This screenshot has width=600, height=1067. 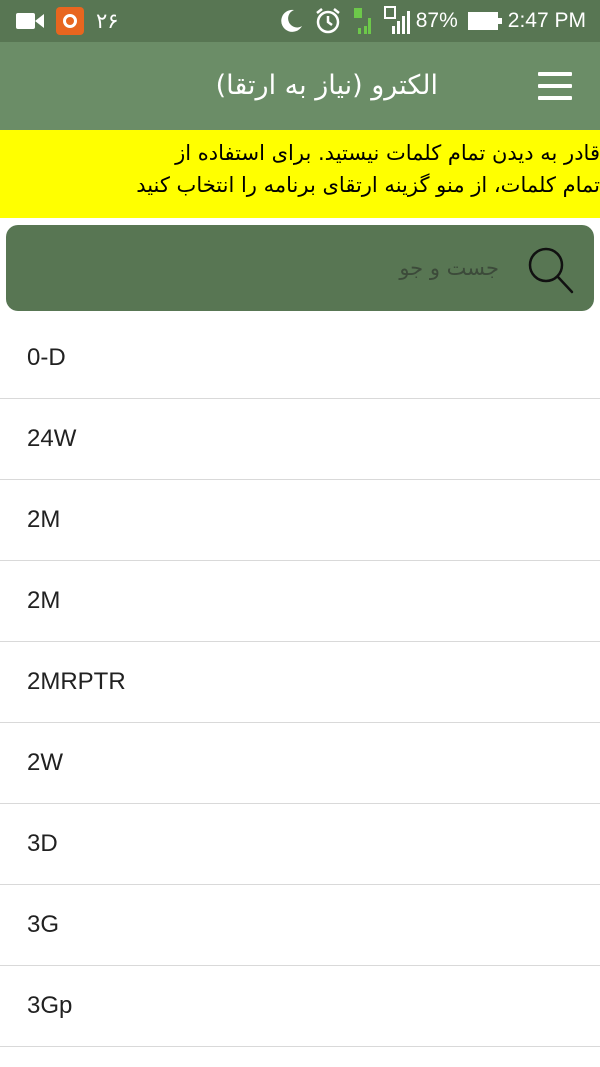 I want to click on list-item: 24W, so click(x=300, y=439).